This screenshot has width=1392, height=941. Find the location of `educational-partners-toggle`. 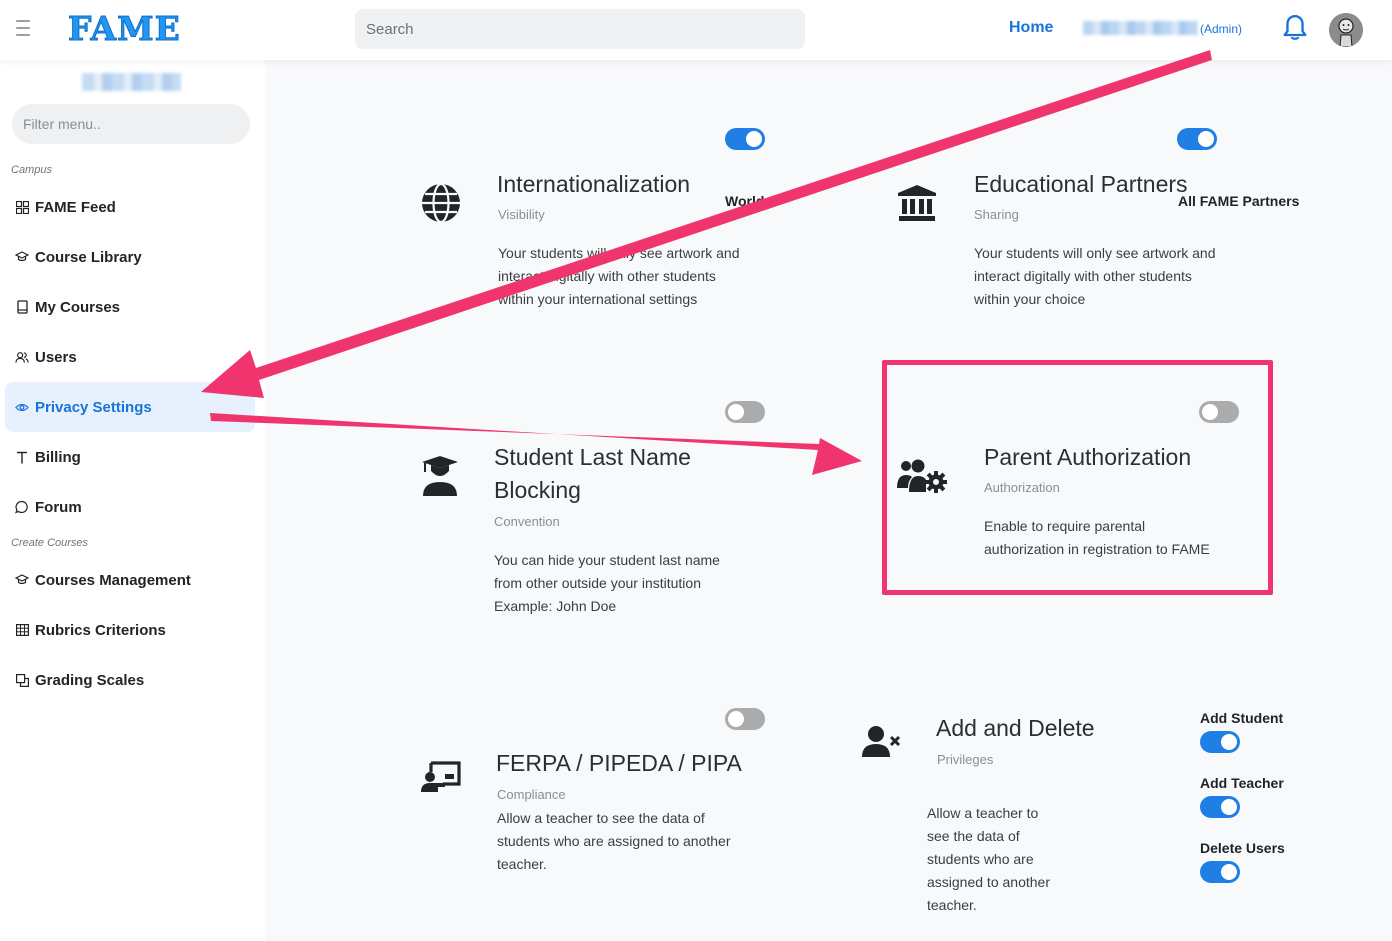

educational-partners-toggle is located at coordinates (1197, 139).